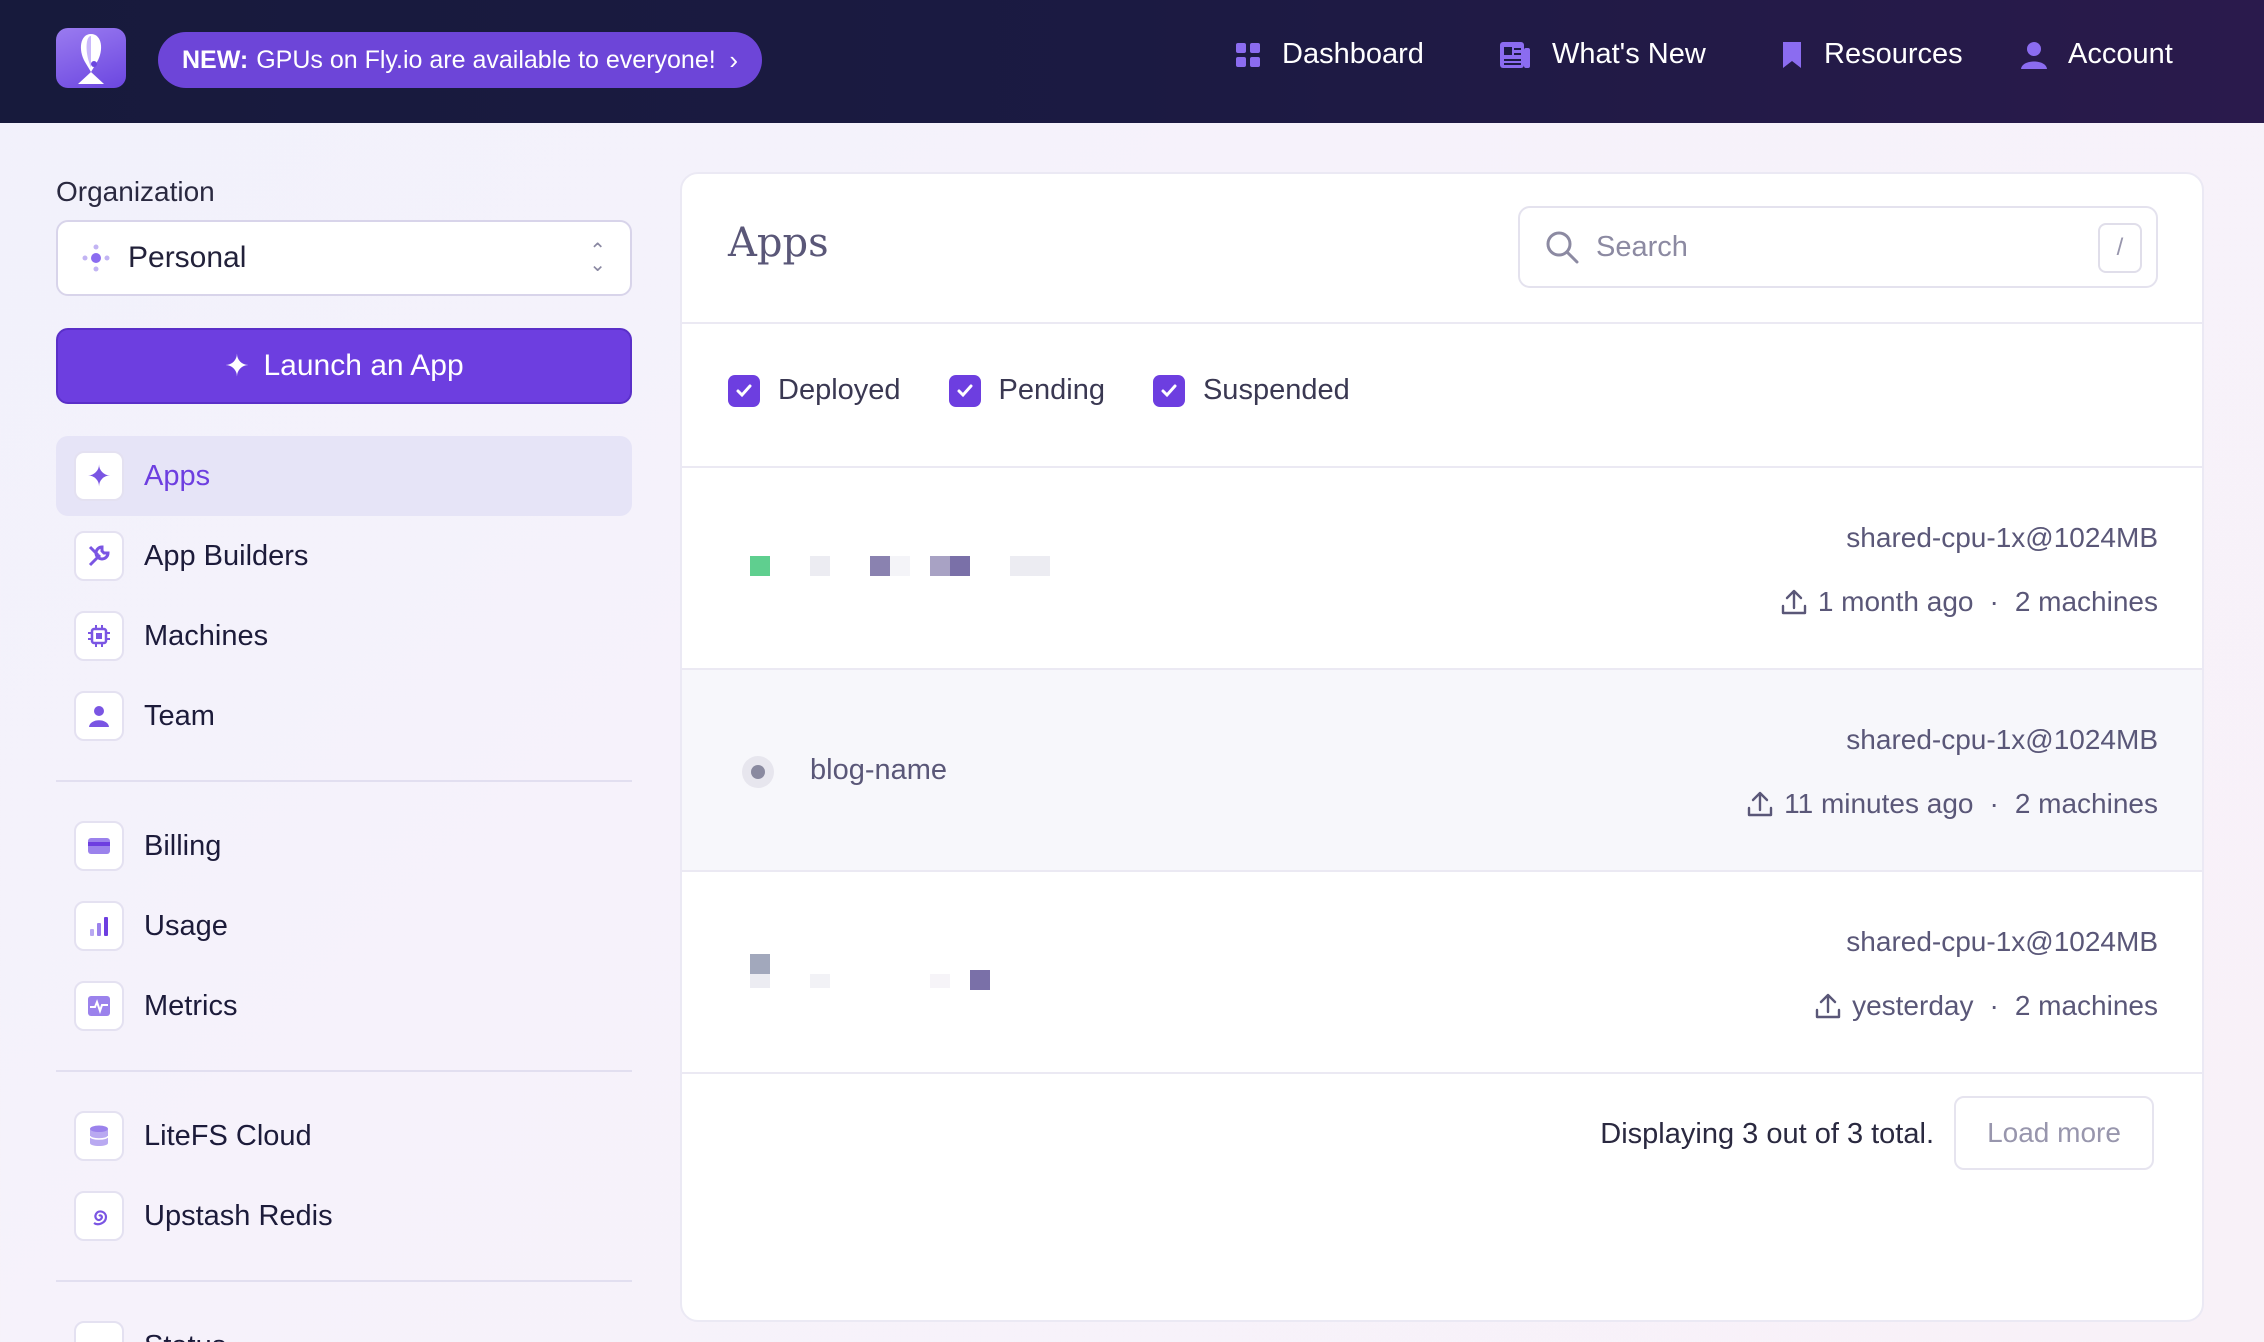 This screenshot has height=1342, width=2264. What do you see at coordinates (1879, 803) in the screenshot?
I see `last-deploy: 11 minutes ago` at bounding box center [1879, 803].